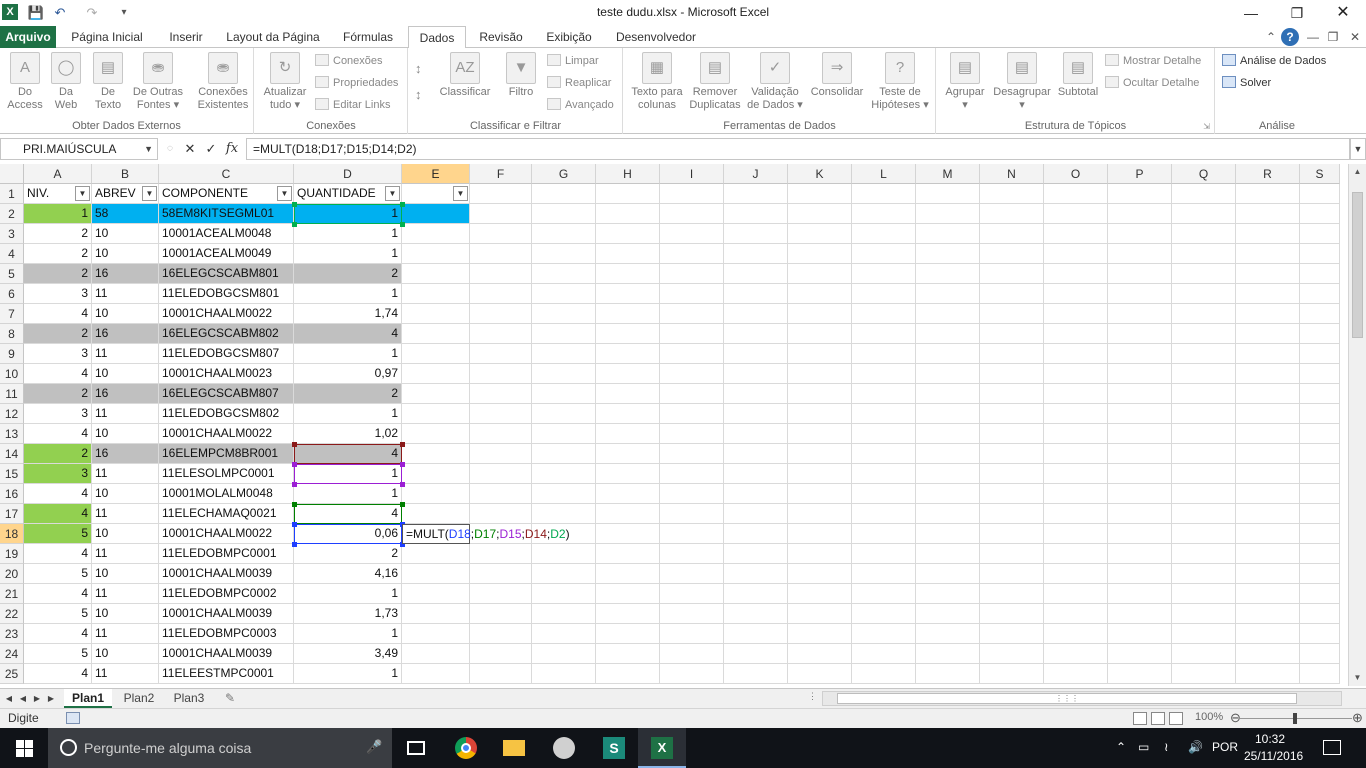 The width and height of the screenshot is (1366, 768). Describe the element at coordinates (226, 254) in the screenshot. I see `cell-componente: 10001ACEALM0049` at that location.